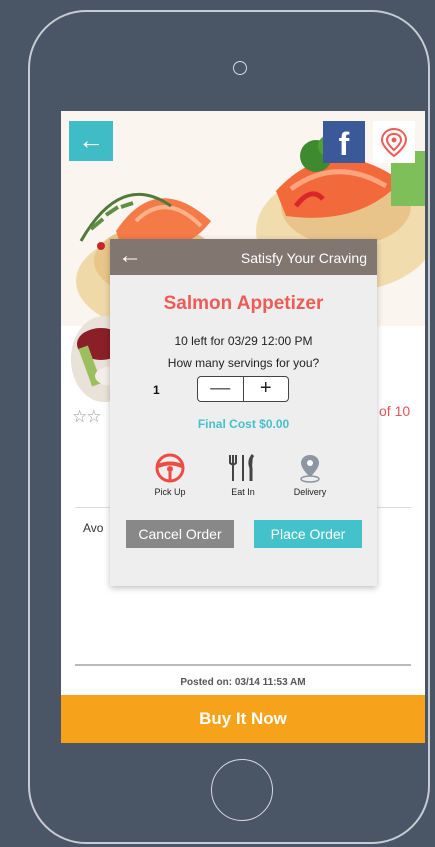 The height and width of the screenshot is (847, 435). I want to click on delivery-label: Delivery, so click(310, 492).